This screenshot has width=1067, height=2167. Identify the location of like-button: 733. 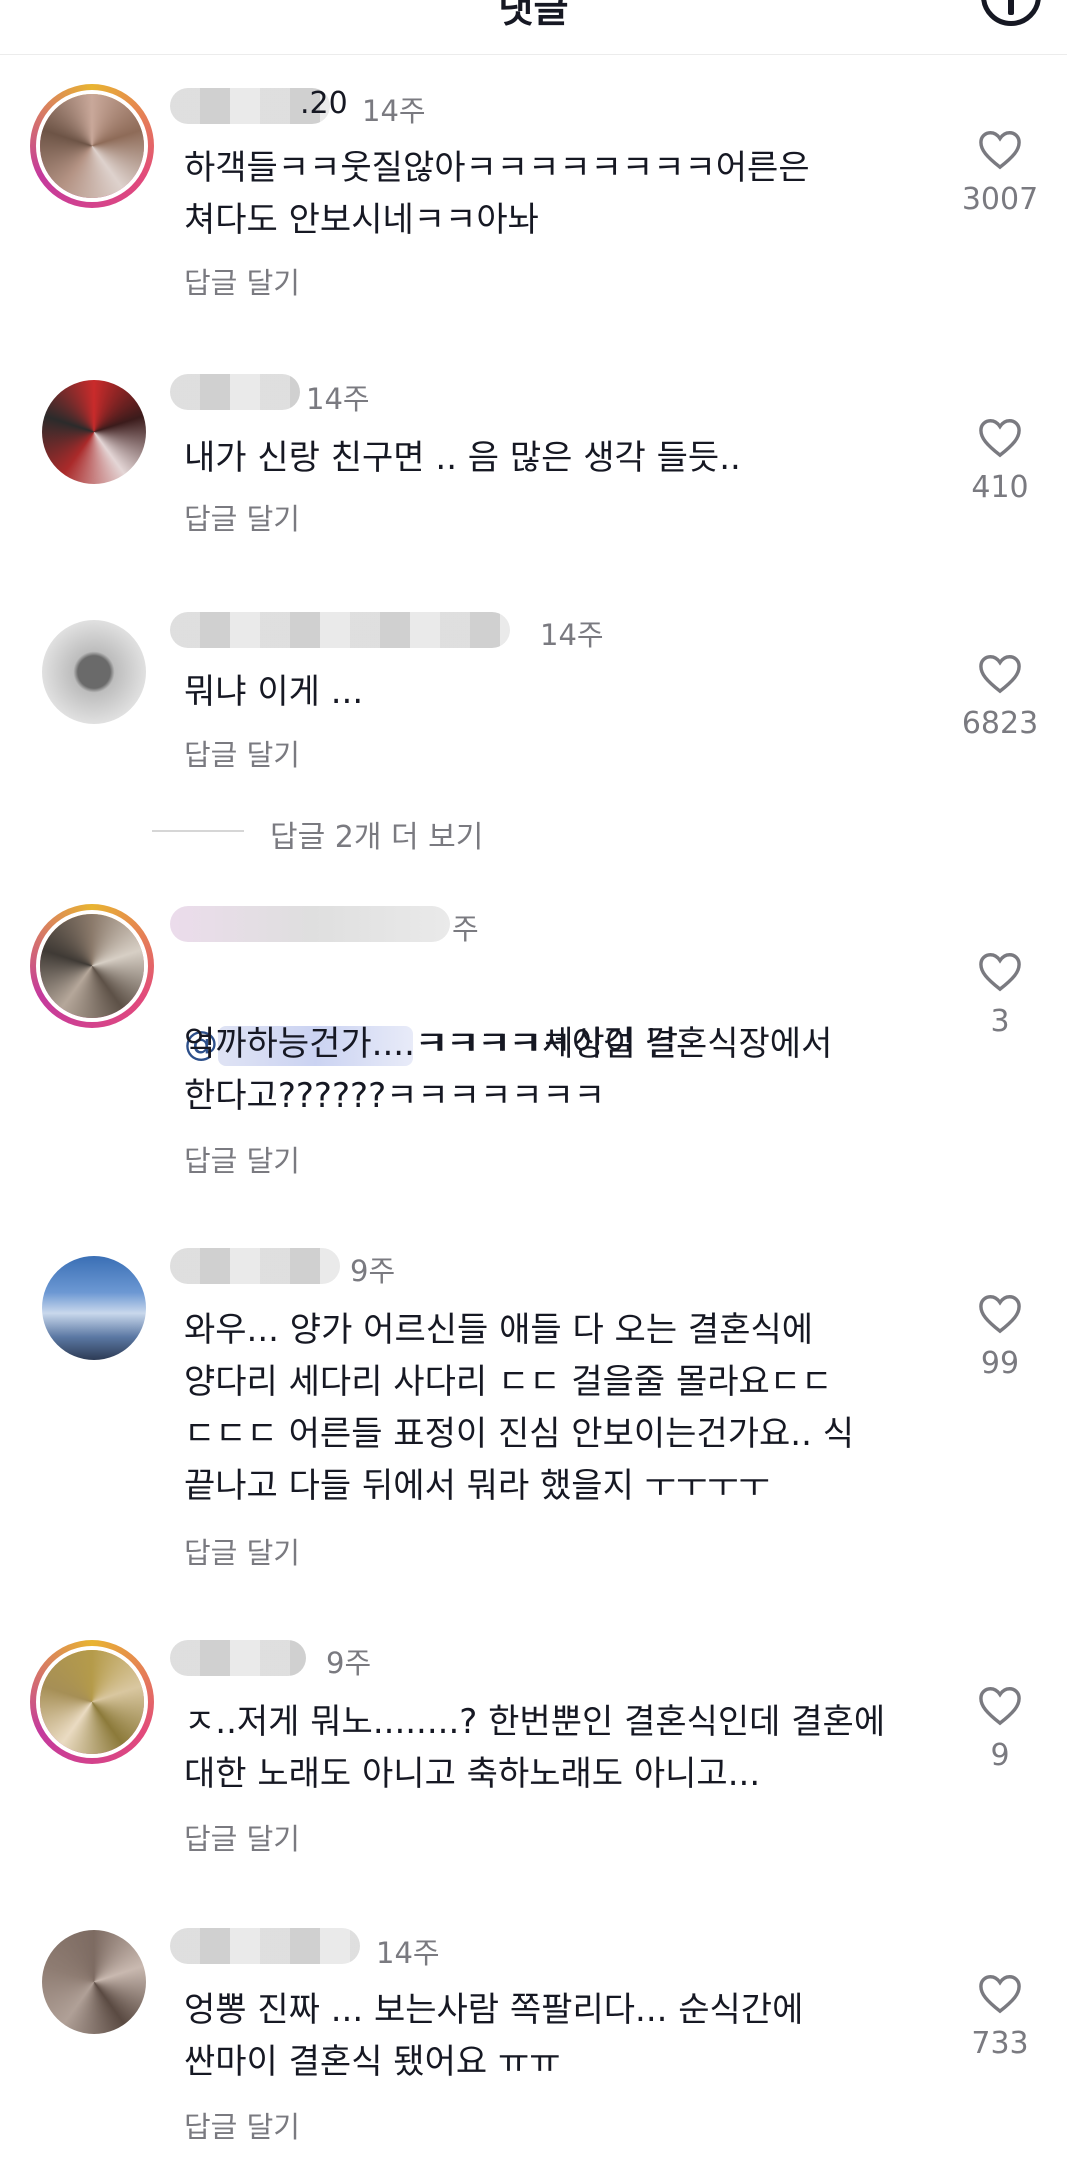
(1000, 2016).